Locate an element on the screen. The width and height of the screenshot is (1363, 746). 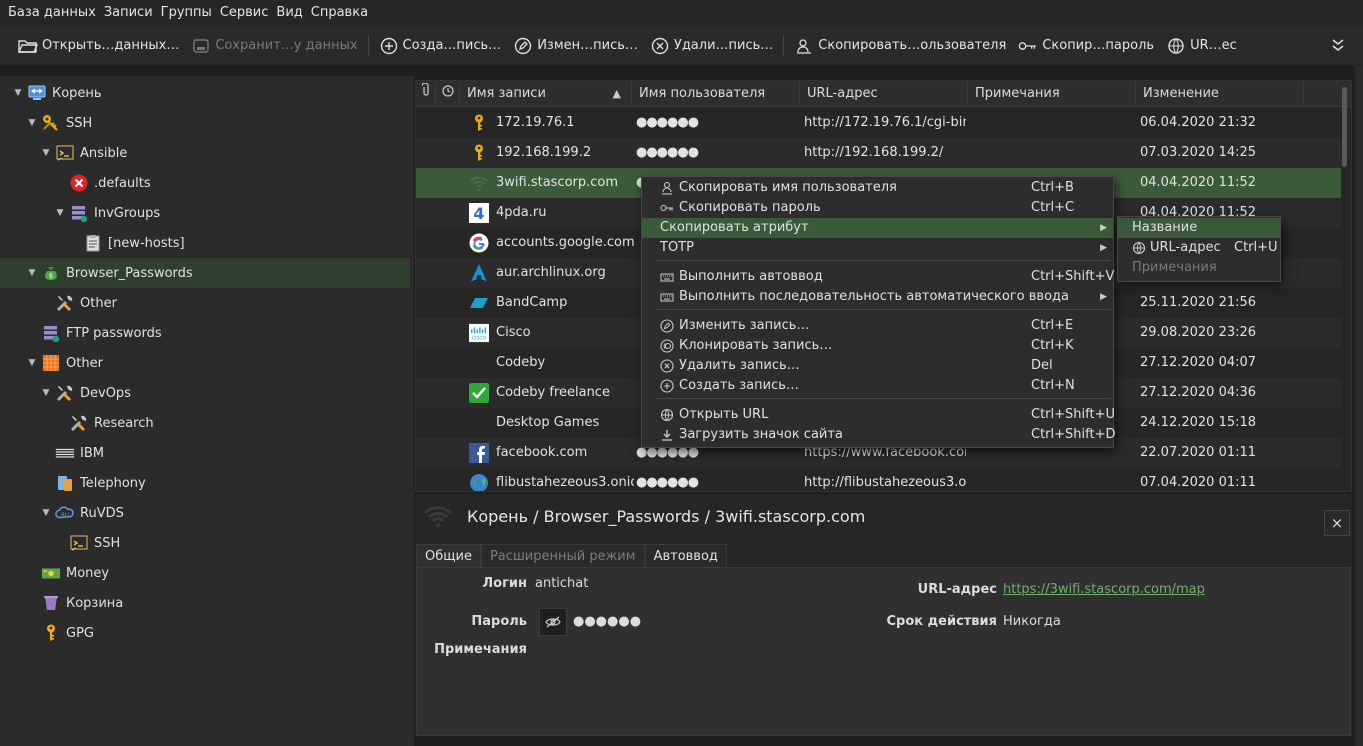
copy-username-button: Скопировать…ользователя is located at coordinates (900, 46).